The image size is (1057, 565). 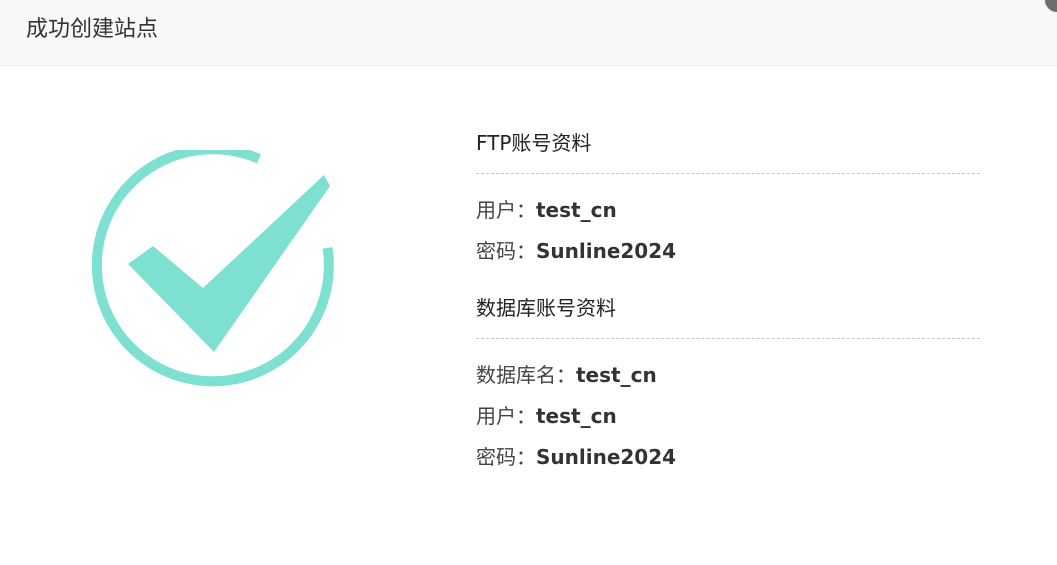 I want to click on database-user-row: 用户：test_cn, so click(x=728, y=416).